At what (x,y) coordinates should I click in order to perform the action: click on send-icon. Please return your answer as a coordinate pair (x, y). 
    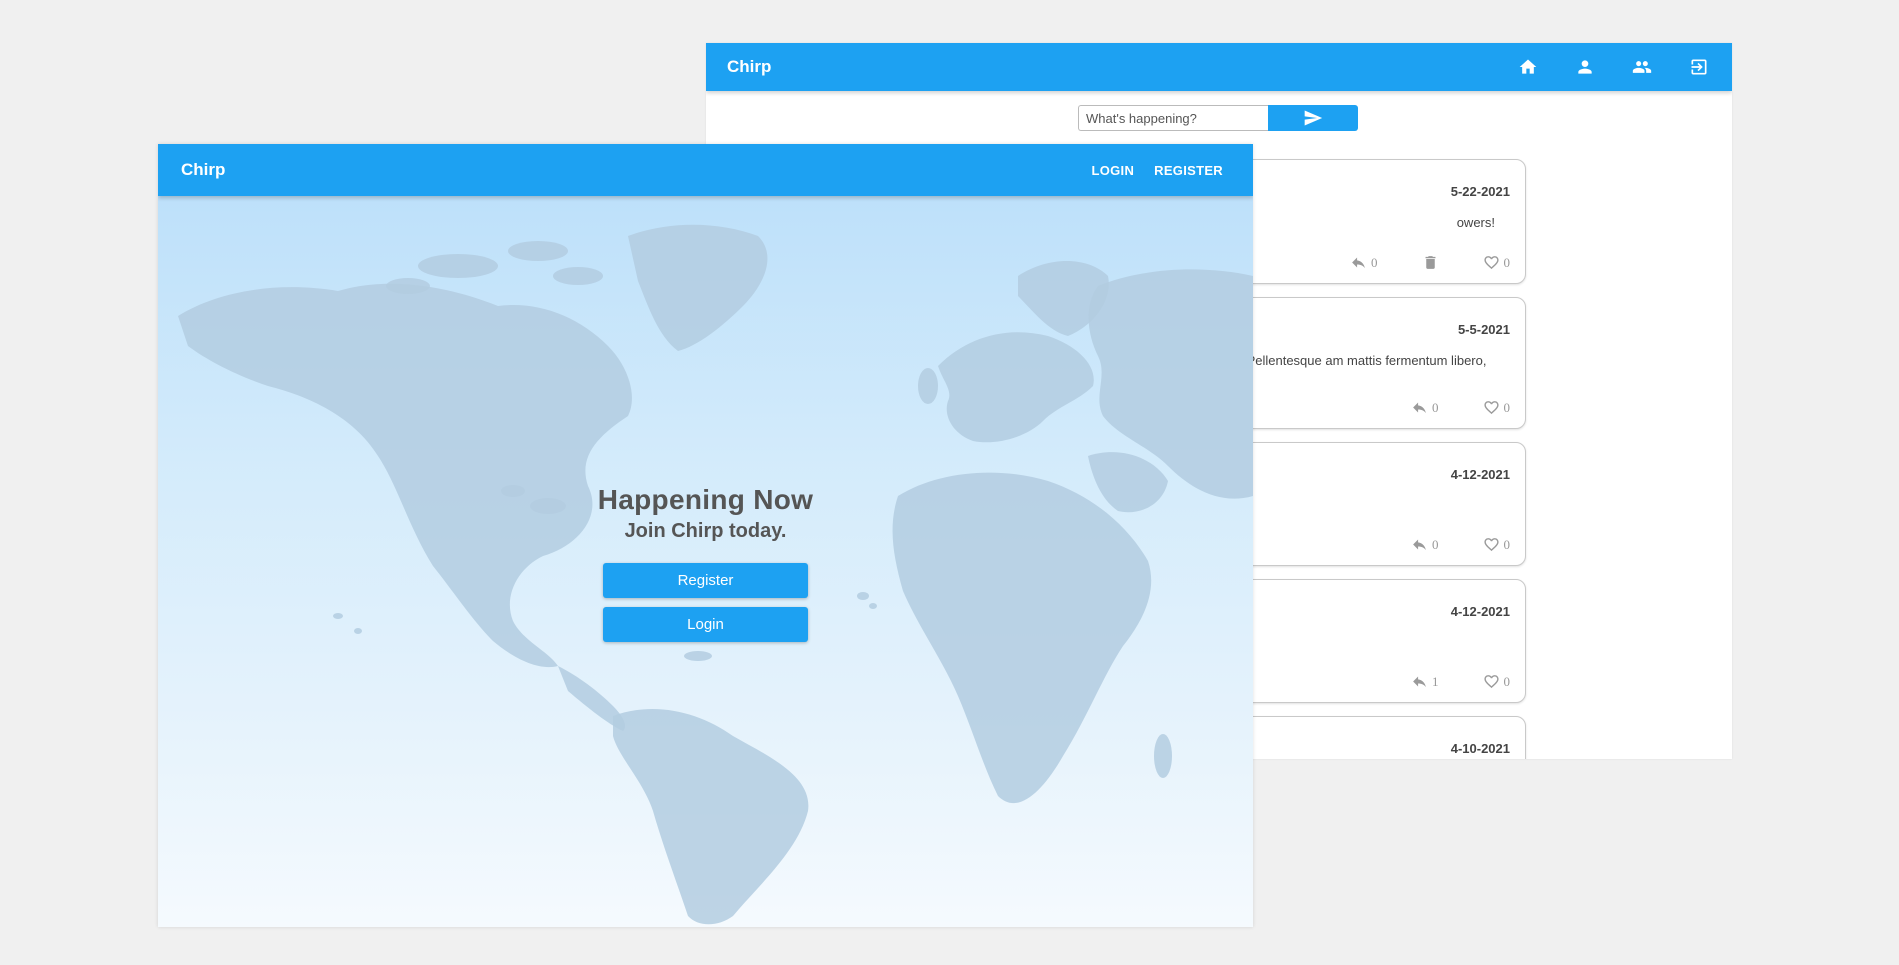
    Looking at the image, I should click on (1313, 118).